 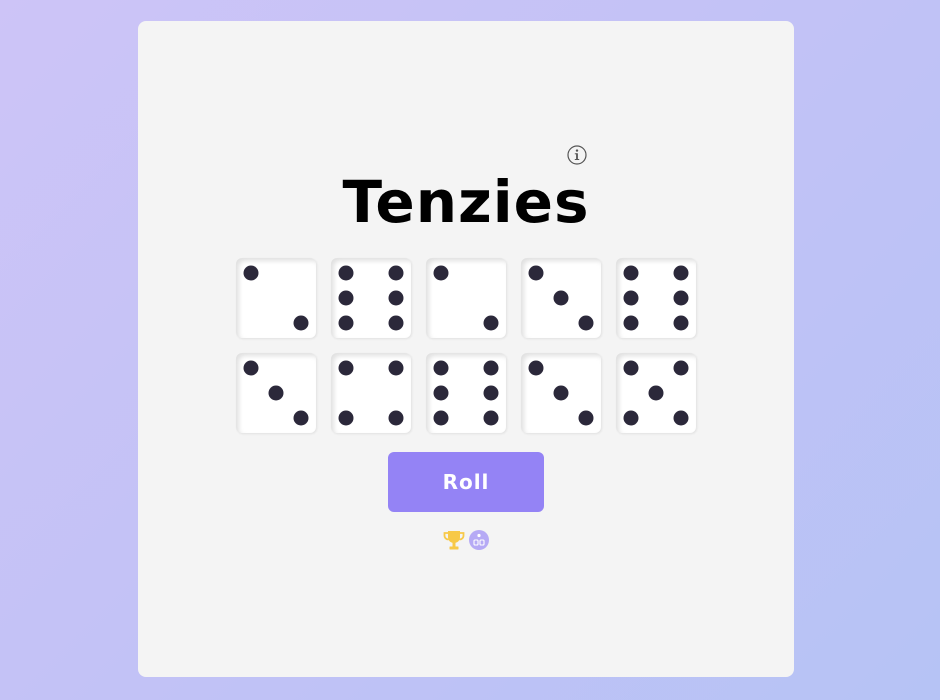 I want to click on roll-button: Roll, so click(x=466, y=482).